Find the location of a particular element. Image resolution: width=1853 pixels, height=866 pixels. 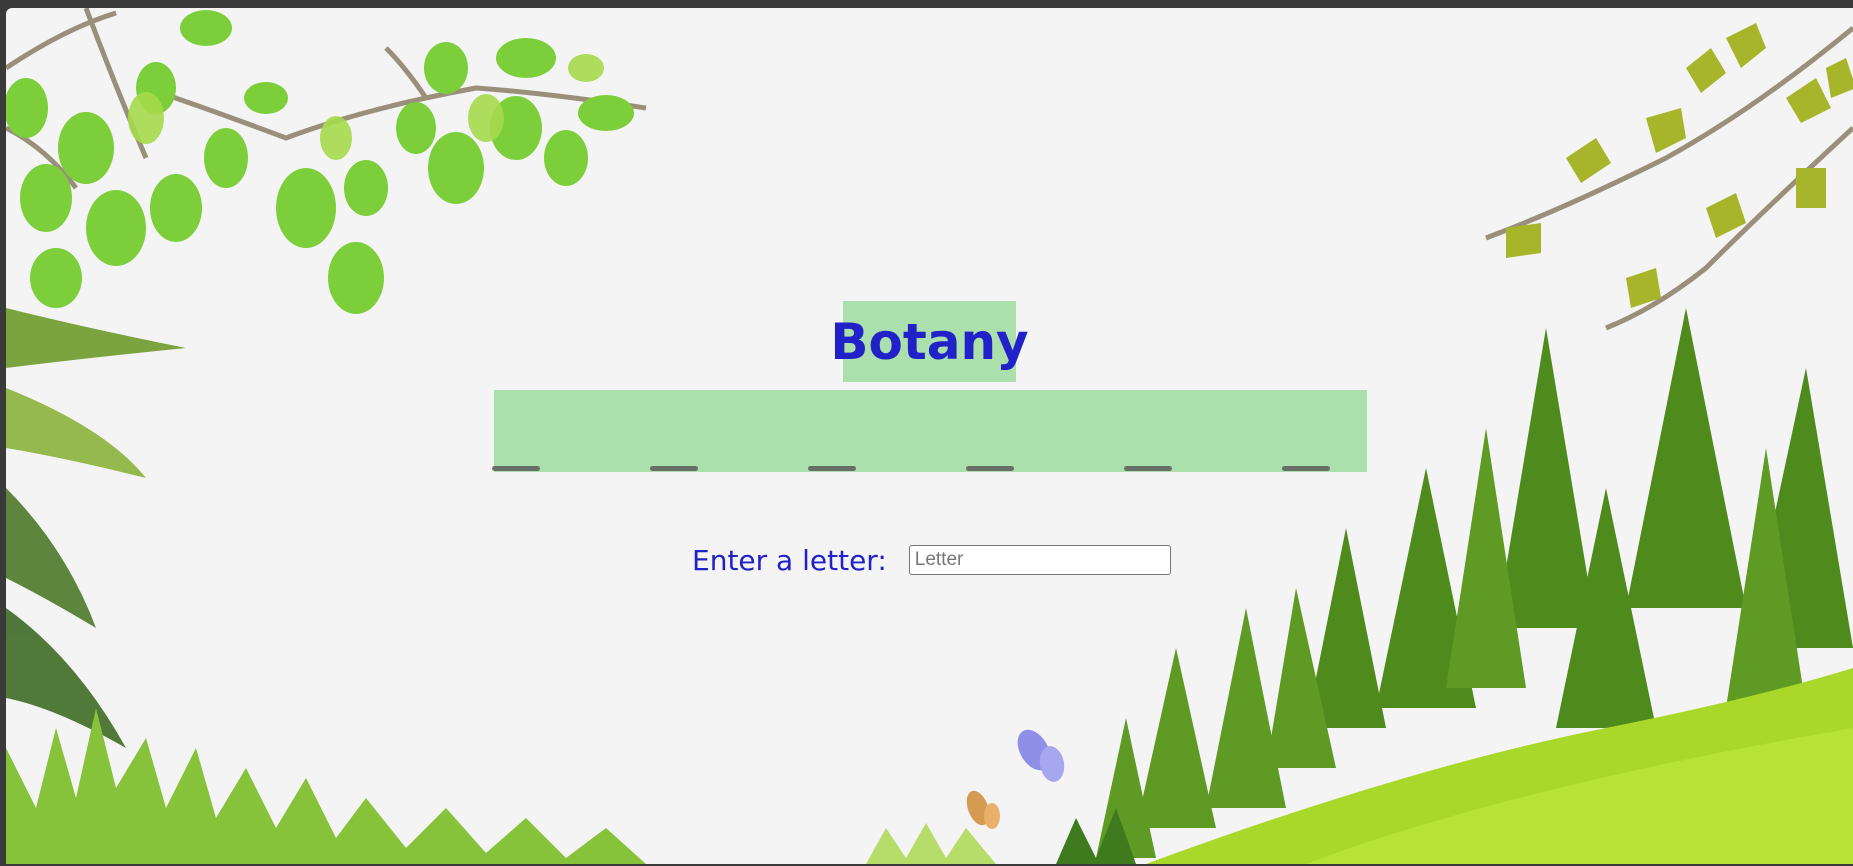

guess-form: Enter a letter: is located at coordinates (931, 560).